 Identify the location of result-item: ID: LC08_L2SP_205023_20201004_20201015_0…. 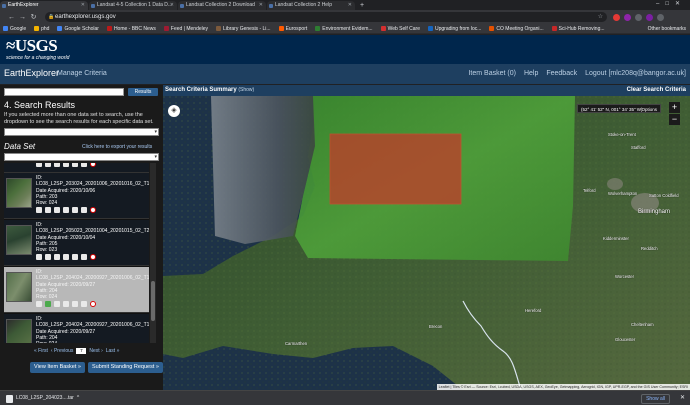
(76, 243).